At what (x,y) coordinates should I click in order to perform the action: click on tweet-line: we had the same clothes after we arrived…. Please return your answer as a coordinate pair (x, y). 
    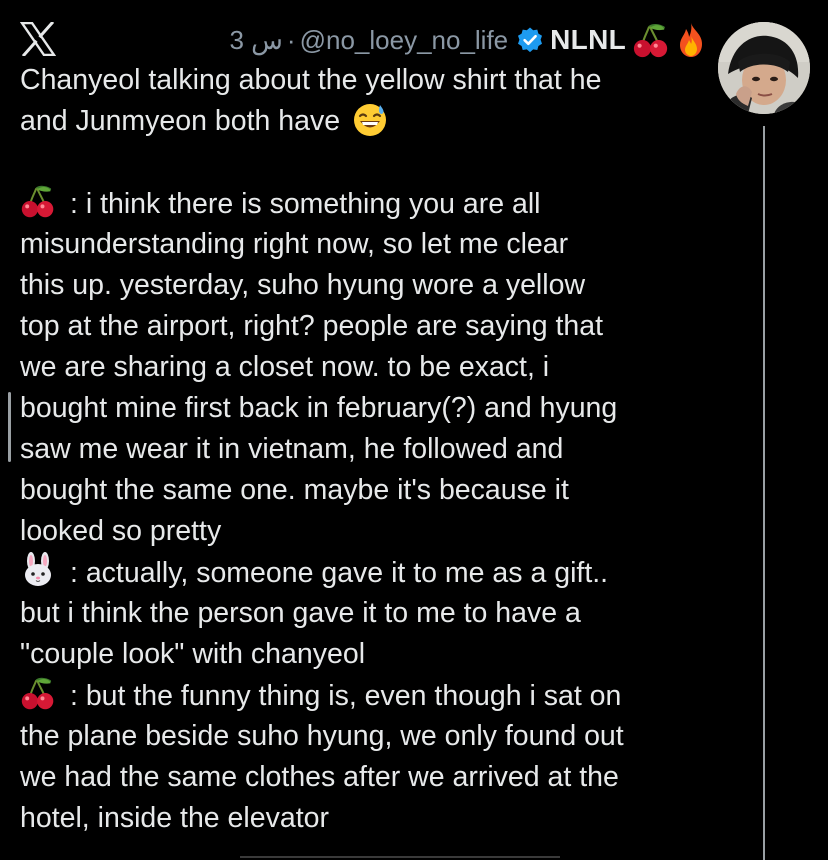
    Looking at the image, I should click on (319, 777).